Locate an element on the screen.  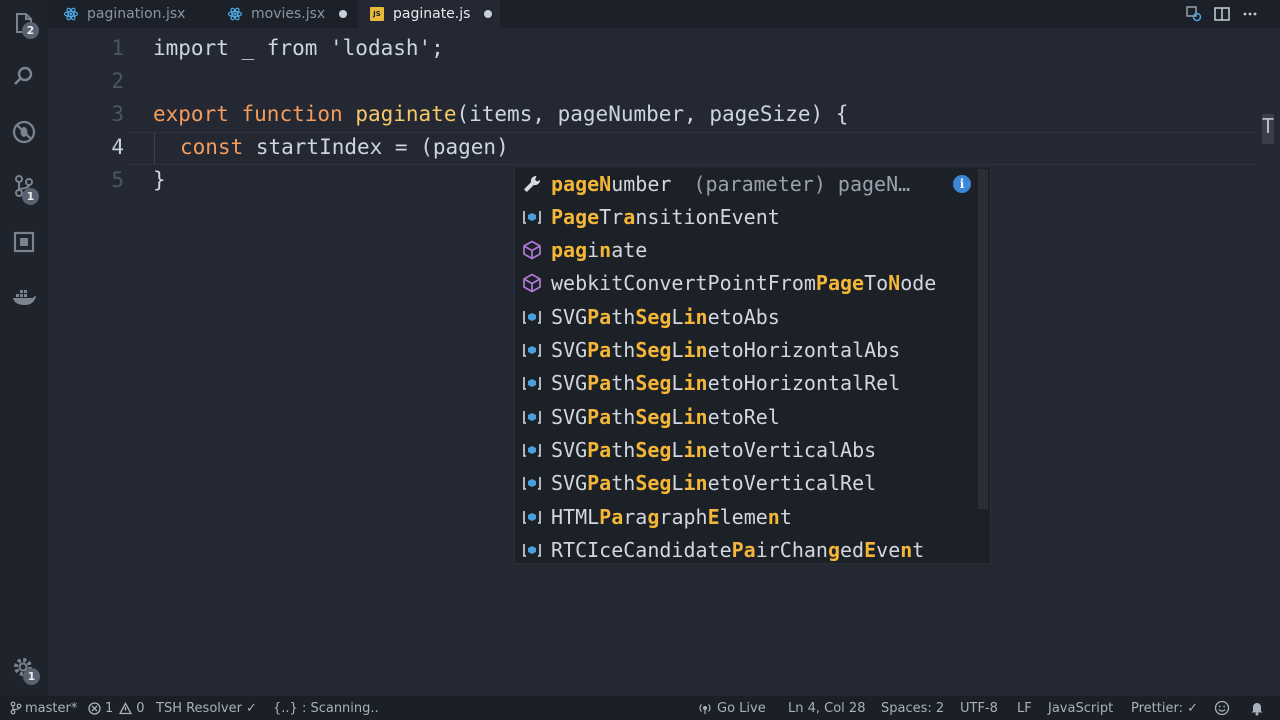
suggestion-item: webkitConvertPointFromPageToNode is located at coordinates (746, 283).